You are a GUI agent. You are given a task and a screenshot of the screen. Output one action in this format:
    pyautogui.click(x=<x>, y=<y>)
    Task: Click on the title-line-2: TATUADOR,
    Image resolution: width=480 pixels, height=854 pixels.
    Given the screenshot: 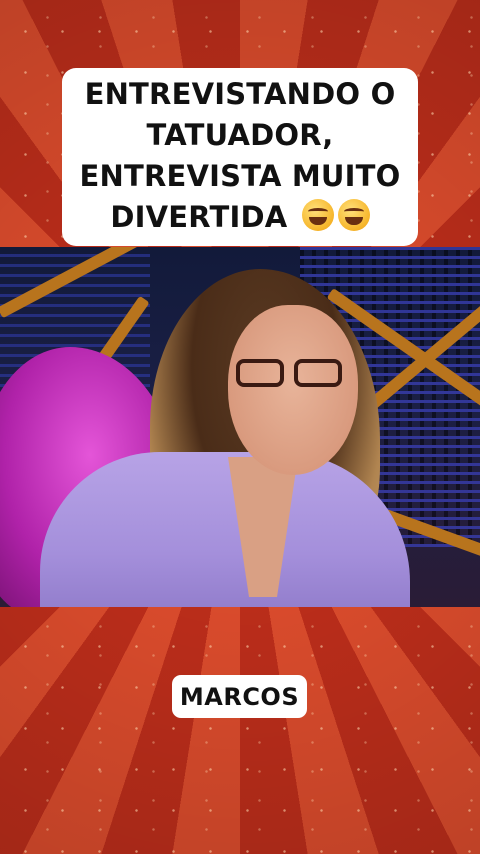 What is the action you would take?
    pyautogui.click(x=240, y=135)
    